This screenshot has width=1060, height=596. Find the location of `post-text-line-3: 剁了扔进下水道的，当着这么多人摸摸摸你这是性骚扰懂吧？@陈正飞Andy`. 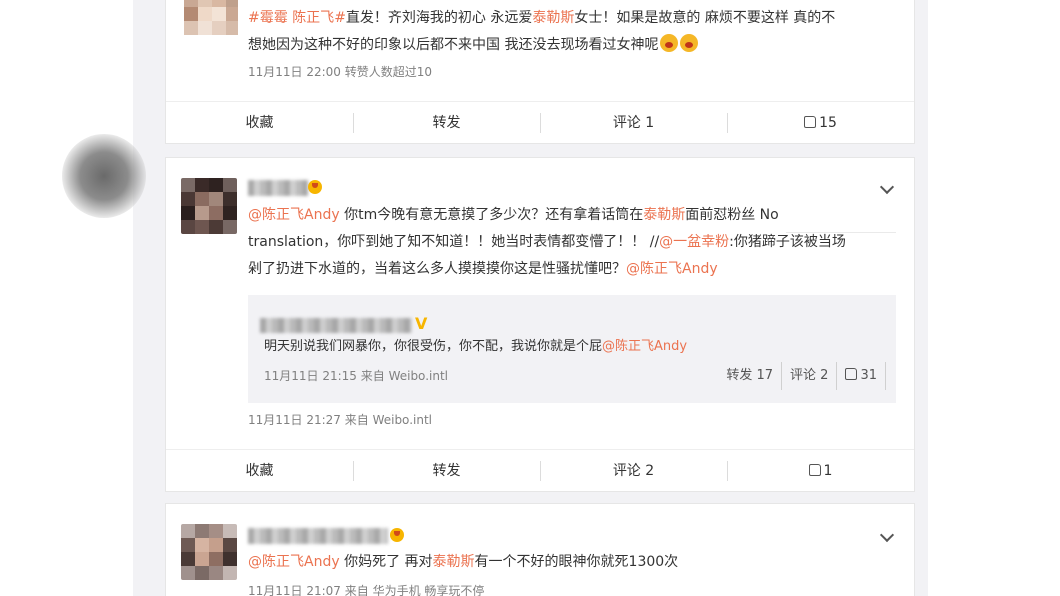

post-text-line-3: 剁了扔进下水道的，当着这么多人摸摸摸你这是性骚扰懂吧？@陈正飞Andy is located at coordinates (571, 269).